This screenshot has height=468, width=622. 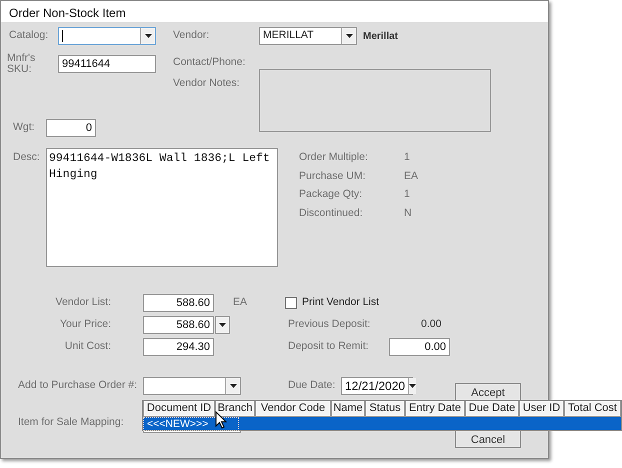 I want to click on field-label: Catalog:, so click(x=29, y=36).